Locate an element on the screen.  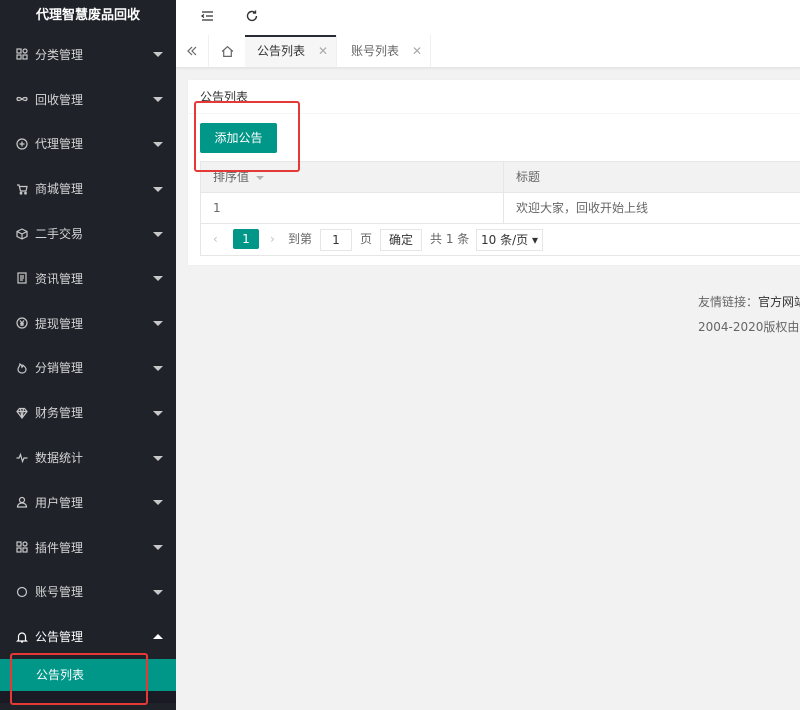
sidebar-item-label: 财务管理 is located at coordinates (59, 413).